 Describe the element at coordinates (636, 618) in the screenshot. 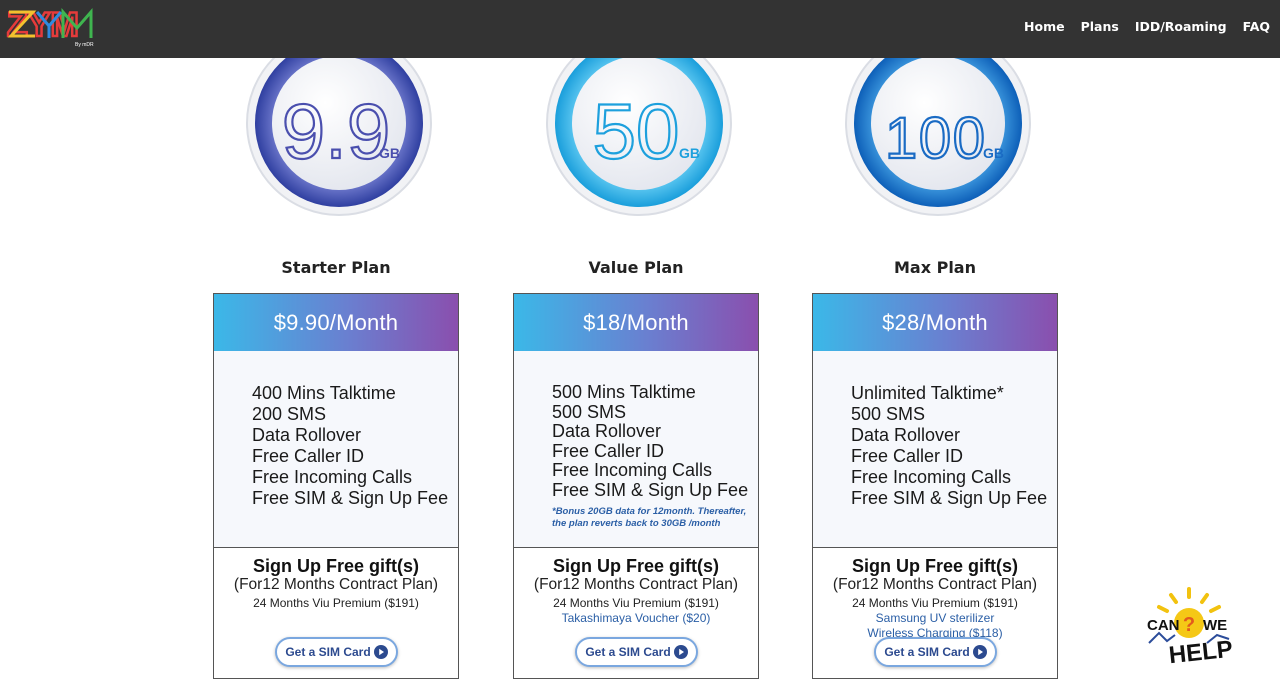

I see `gift-item: Takashimaya Voucher ($20)` at that location.